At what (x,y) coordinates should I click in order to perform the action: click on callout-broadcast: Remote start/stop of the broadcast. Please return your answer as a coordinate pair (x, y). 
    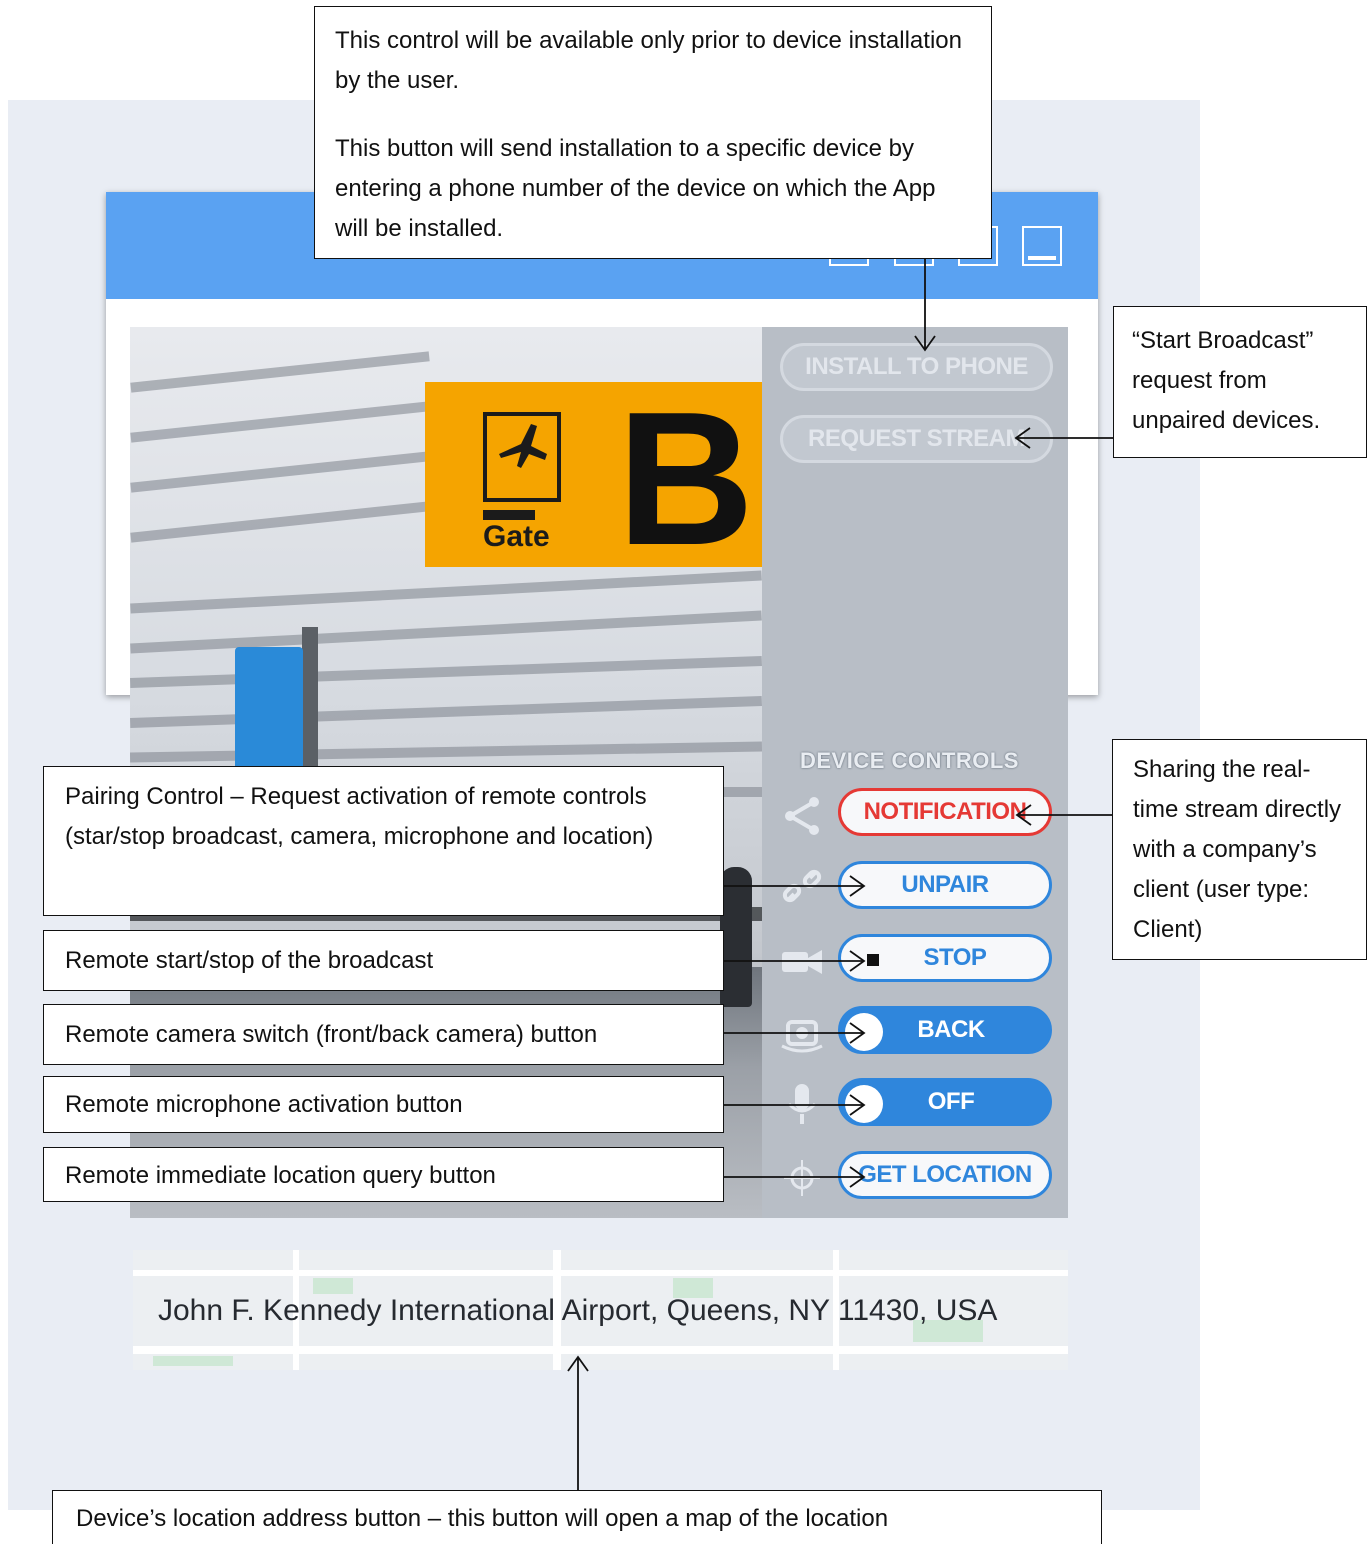
    Looking at the image, I should click on (383, 960).